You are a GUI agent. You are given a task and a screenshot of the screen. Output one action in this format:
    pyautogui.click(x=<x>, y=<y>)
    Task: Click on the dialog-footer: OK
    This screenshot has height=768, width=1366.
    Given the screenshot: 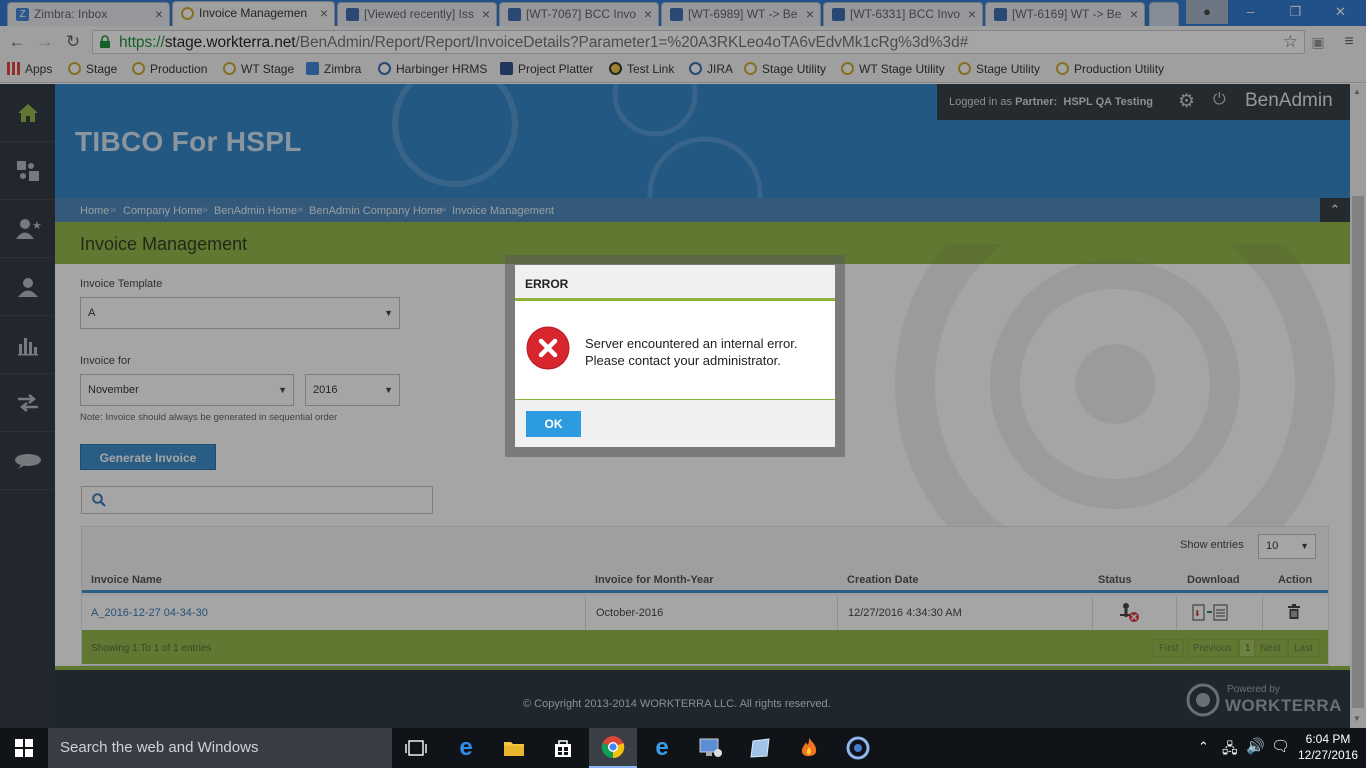 What is the action you would take?
    pyautogui.click(x=675, y=423)
    